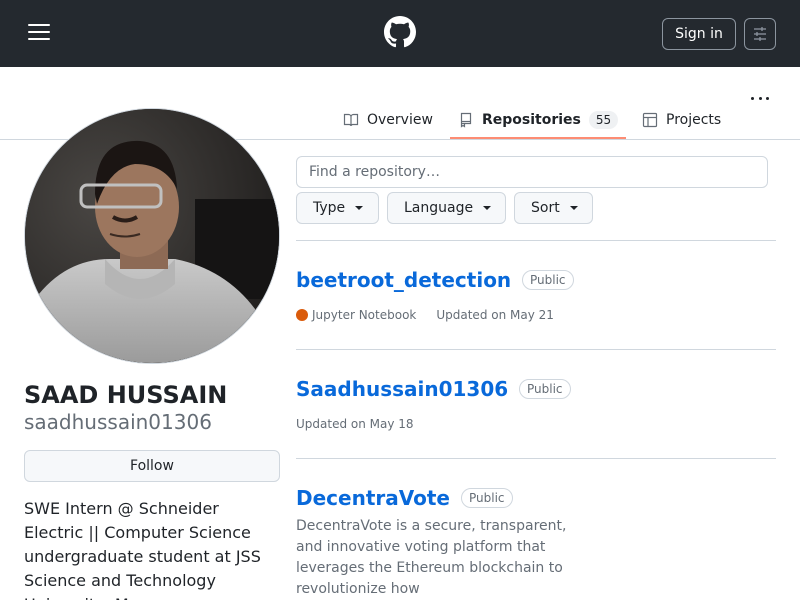 This screenshot has width=800, height=600. I want to click on sort-label: Sort, so click(545, 208).